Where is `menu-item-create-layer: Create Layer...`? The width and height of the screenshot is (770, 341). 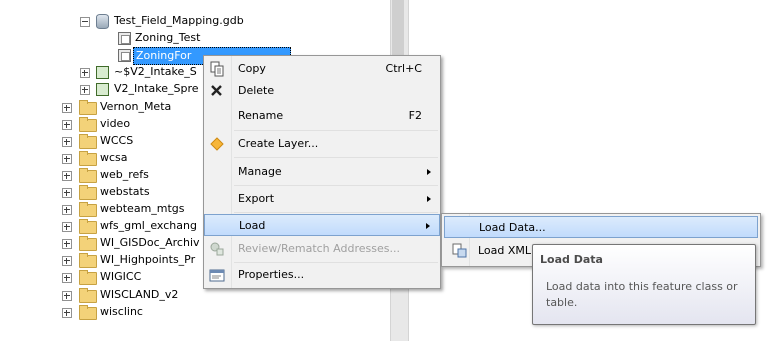 menu-item-create-layer: Create Layer... is located at coordinates (322, 144).